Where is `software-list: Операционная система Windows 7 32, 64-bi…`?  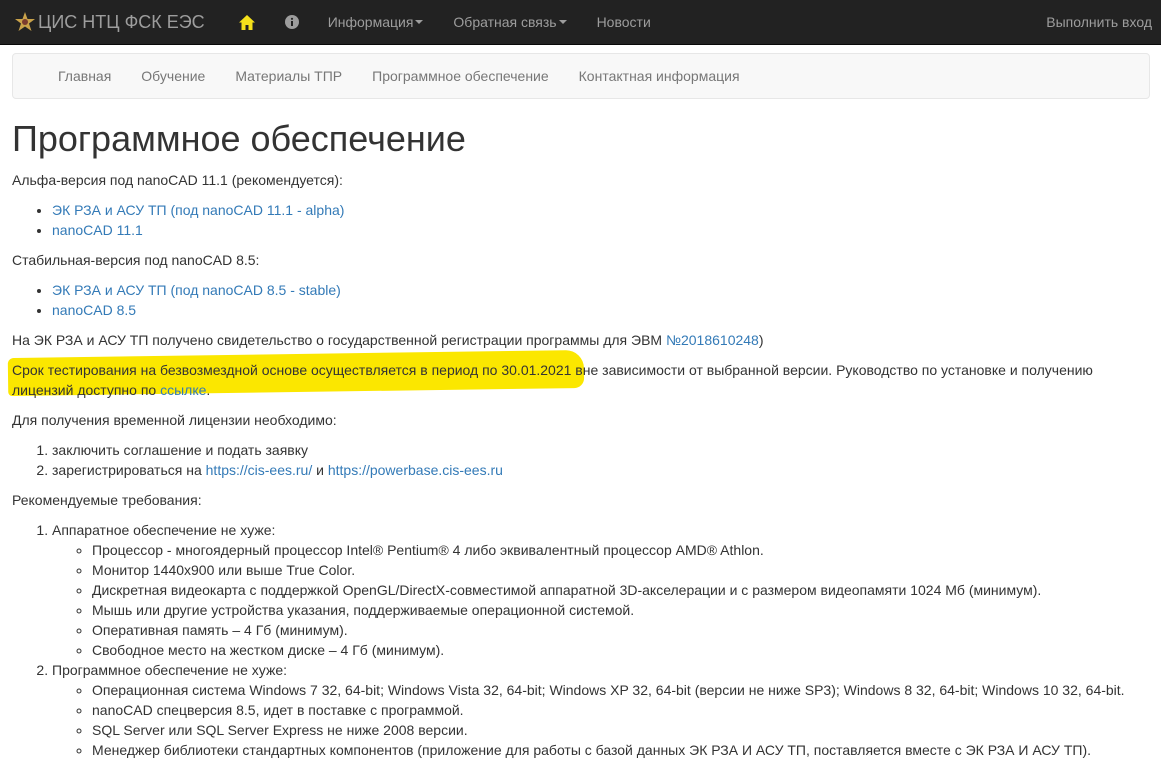
software-list: Операционная система Windows 7 32, 64-bi… is located at coordinates (600, 720).